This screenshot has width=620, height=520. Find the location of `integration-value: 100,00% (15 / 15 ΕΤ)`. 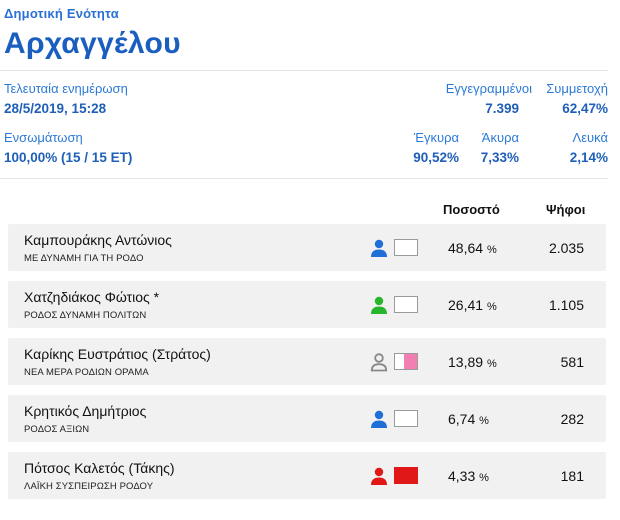

integration-value: 100,00% (15 / 15 ΕΤ) is located at coordinates (68, 157).